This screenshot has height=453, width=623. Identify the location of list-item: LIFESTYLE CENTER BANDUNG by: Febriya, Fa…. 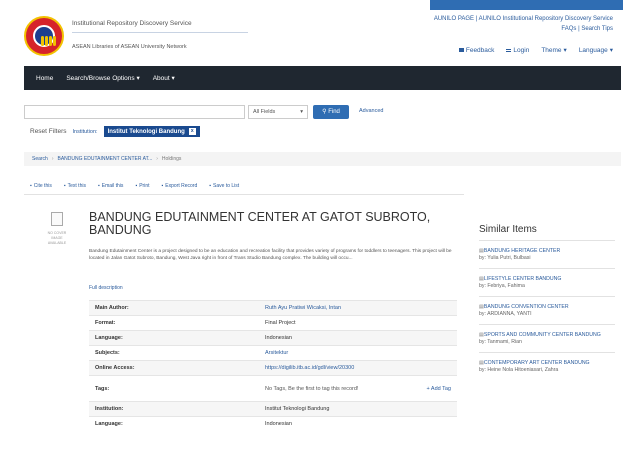
(547, 282).